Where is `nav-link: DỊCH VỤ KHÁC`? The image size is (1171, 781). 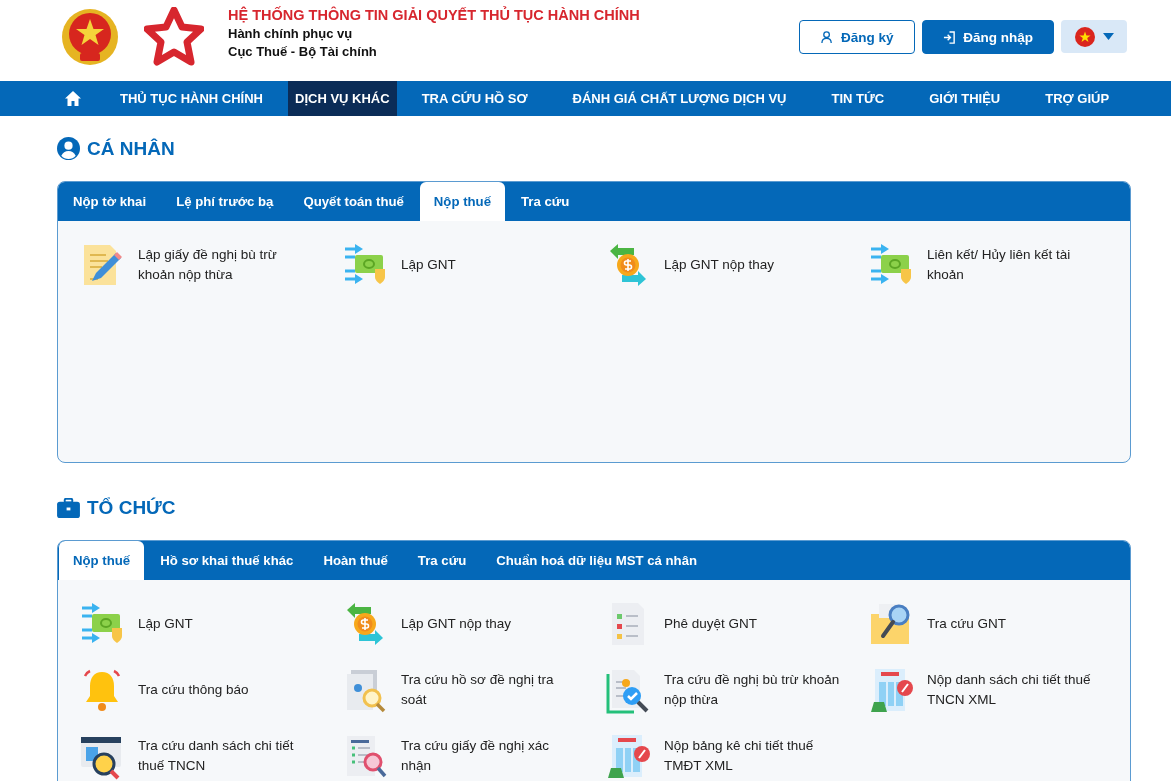 nav-link: DỊCH VỤ KHÁC is located at coordinates (342, 98).